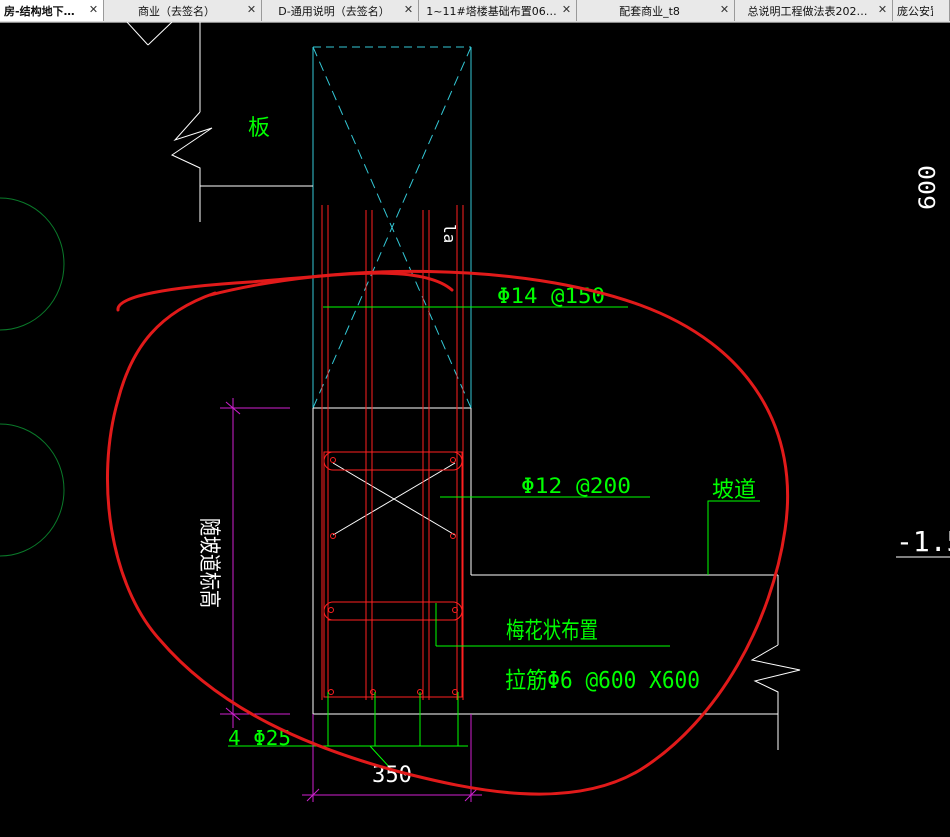 The height and width of the screenshot is (837, 950). What do you see at coordinates (576, 486) in the screenshot?
I see `side-rebar-label: Φ12 @200` at bounding box center [576, 486].